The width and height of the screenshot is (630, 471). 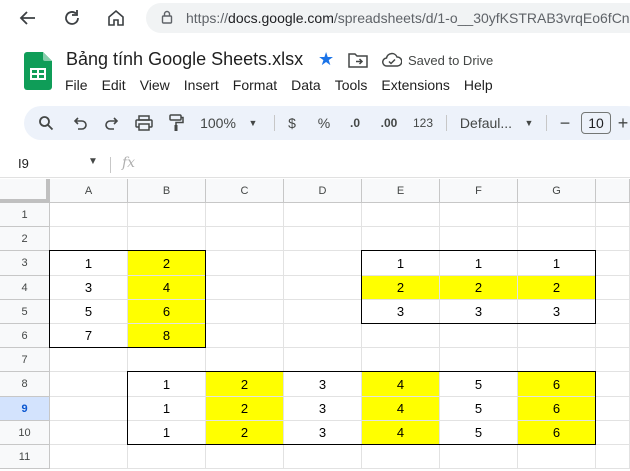 What do you see at coordinates (613, 215) in the screenshot?
I see `cell-h1` at bounding box center [613, 215].